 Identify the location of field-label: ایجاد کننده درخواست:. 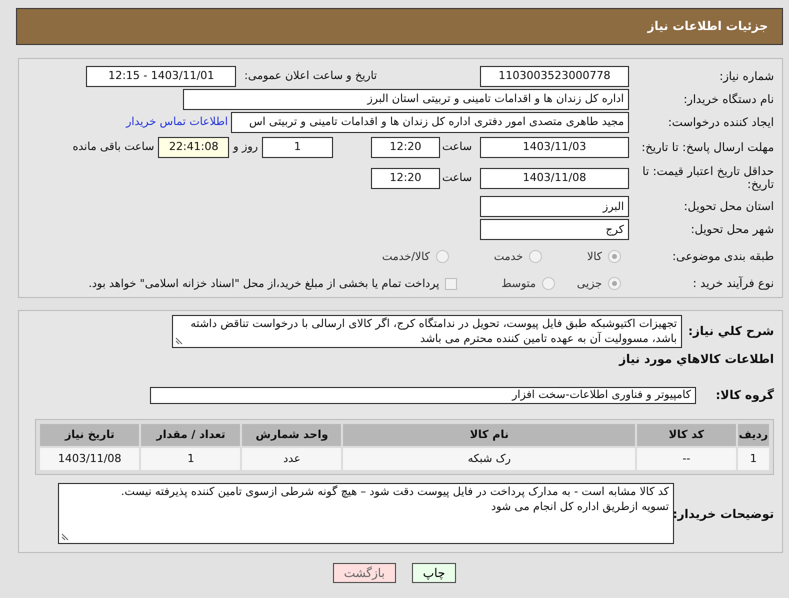
(720, 123).